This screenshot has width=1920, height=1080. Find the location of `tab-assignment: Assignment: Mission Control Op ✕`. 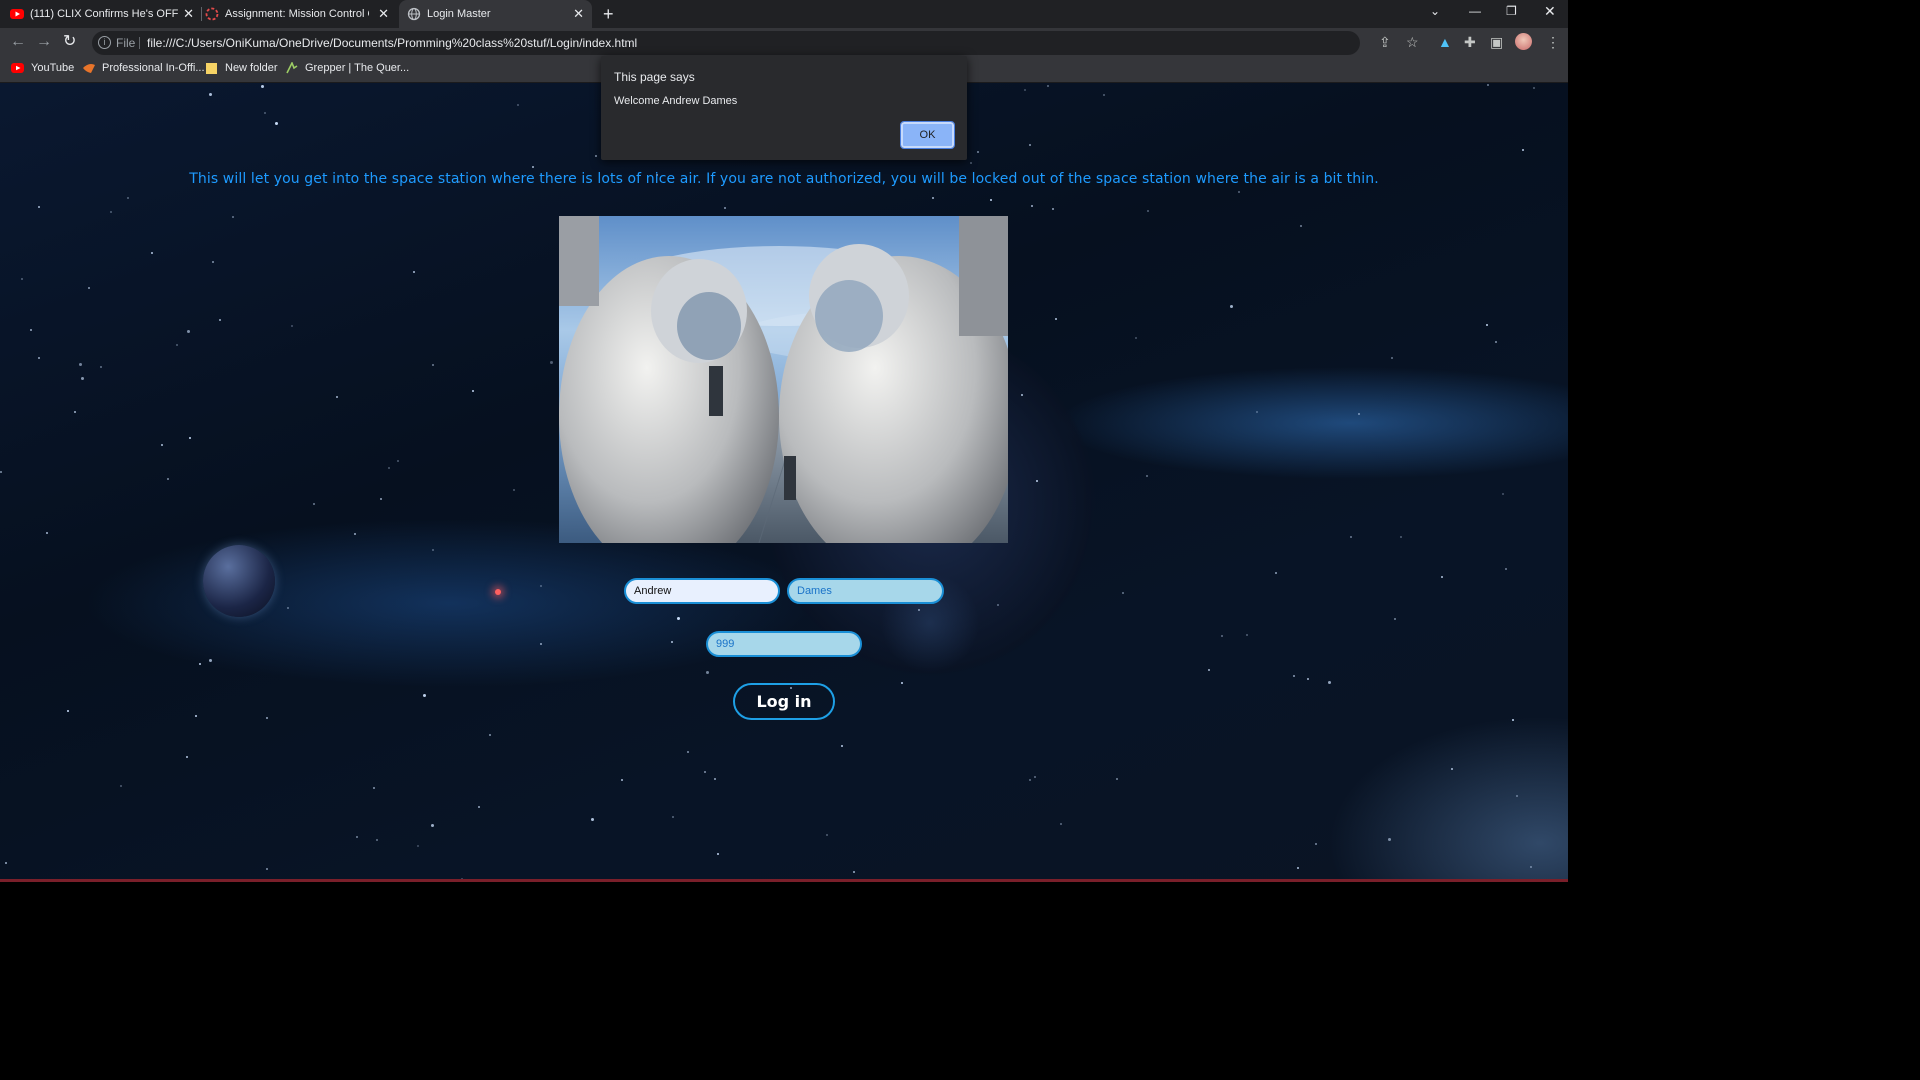

tab-assignment: Assignment: Mission Control Op ✕ is located at coordinates (301, 14).